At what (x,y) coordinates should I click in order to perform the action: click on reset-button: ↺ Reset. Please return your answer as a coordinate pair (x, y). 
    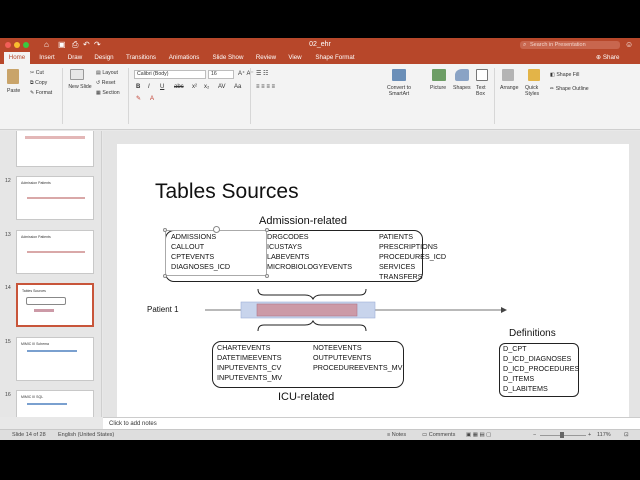
    Looking at the image, I should click on (105, 83).